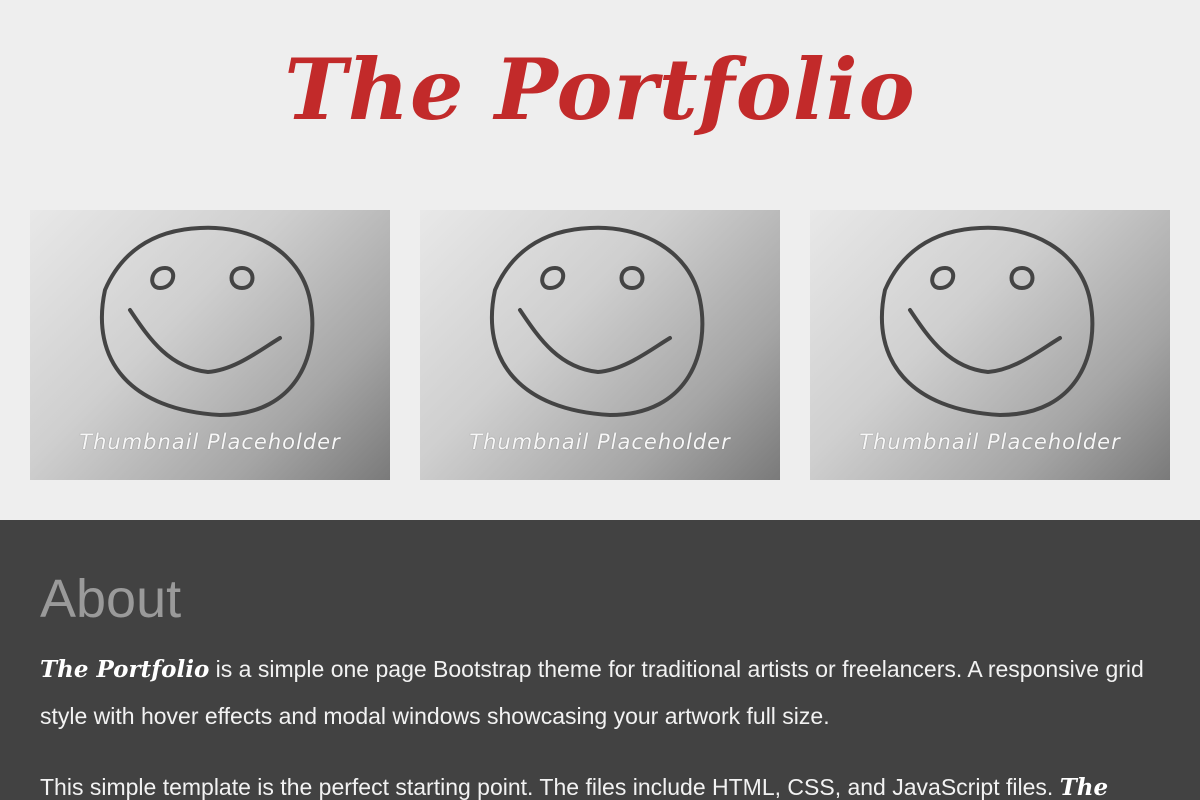  Describe the element at coordinates (1084, 787) in the screenshot. I see `brand-name-inline: The` at that location.